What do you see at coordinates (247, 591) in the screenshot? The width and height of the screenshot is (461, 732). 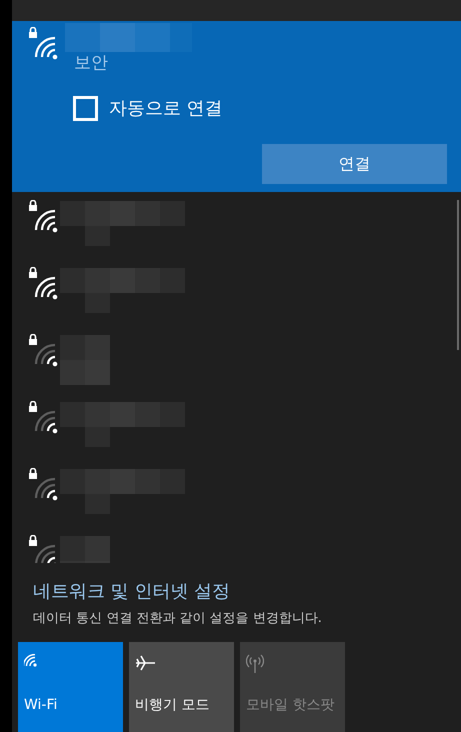 I see `settings-link: 네트워크 및 인터넷 설정` at bounding box center [247, 591].